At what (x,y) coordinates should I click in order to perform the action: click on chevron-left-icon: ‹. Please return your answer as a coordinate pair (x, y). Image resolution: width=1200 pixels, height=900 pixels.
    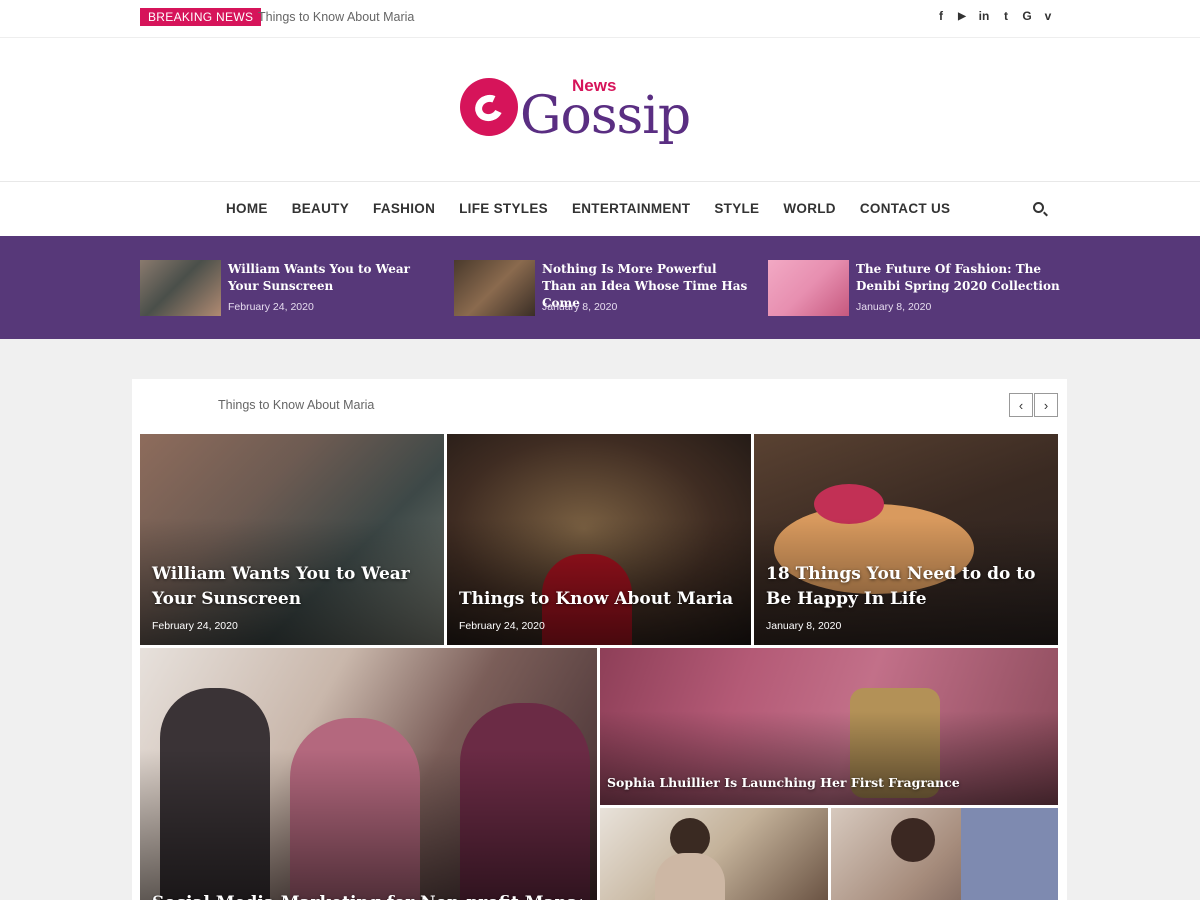
    Looking at the image, I should click on (1021, 405).